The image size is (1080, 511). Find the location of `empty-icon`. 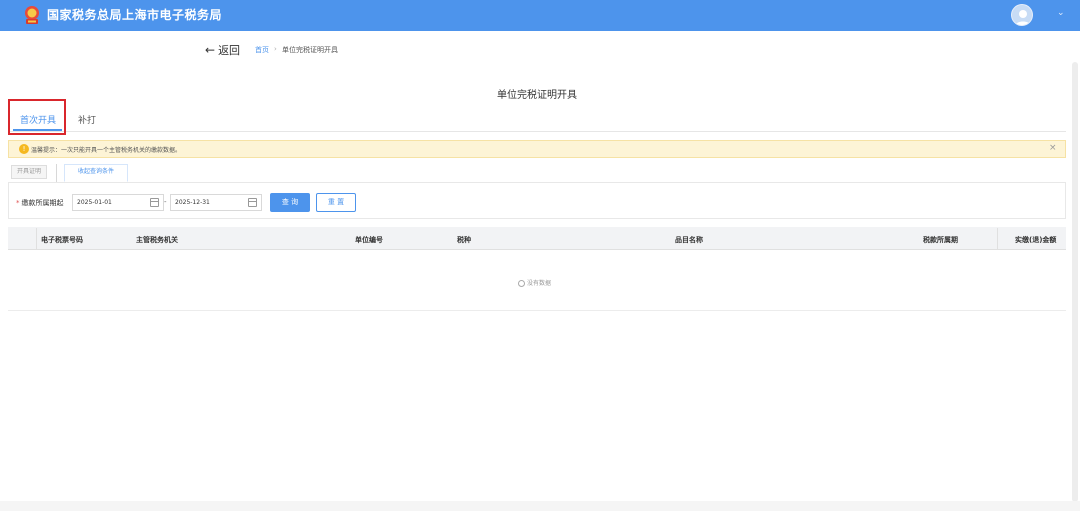

empty-icon is located at coordinates (521, 283).